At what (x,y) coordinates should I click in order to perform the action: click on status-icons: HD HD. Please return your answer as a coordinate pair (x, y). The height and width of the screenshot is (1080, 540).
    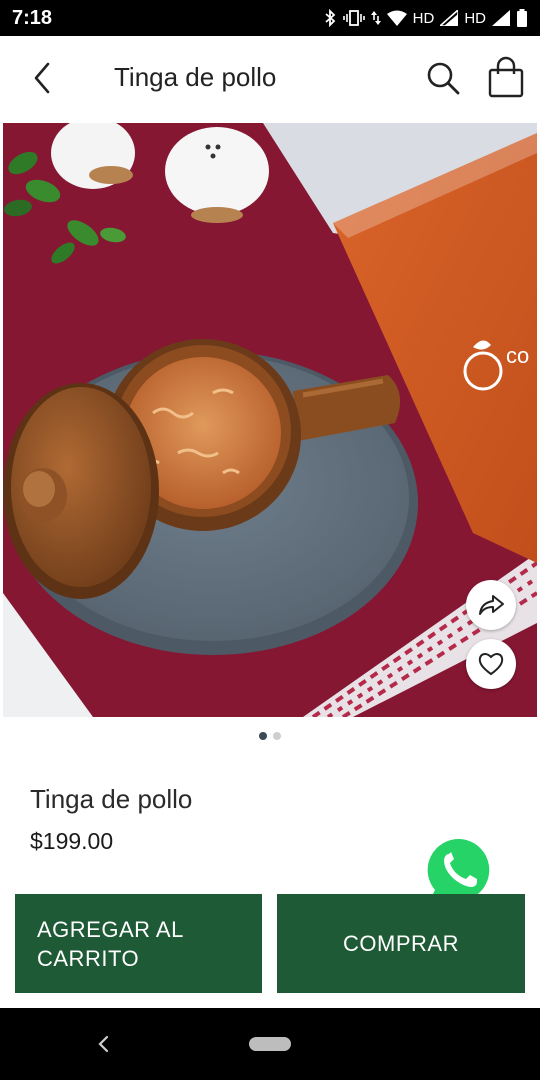
    Looking at the image, I should click on (425, 18).